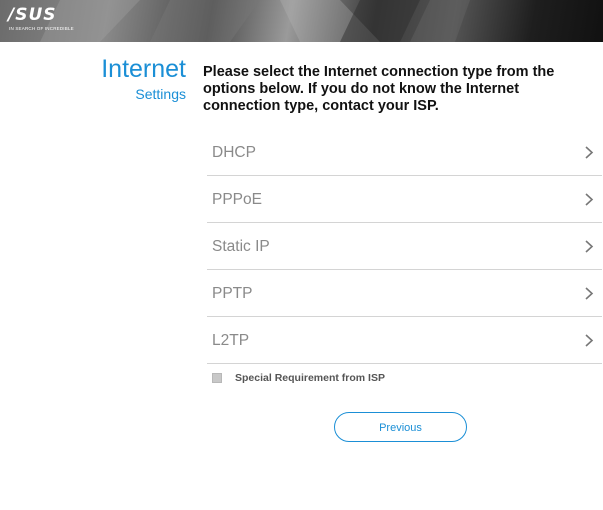 The width and height of the screenshot is (603, 510). Describe the element at coordinates (404, 152) in the screenshot. I see `option-dhcp: DHCP` at that location.